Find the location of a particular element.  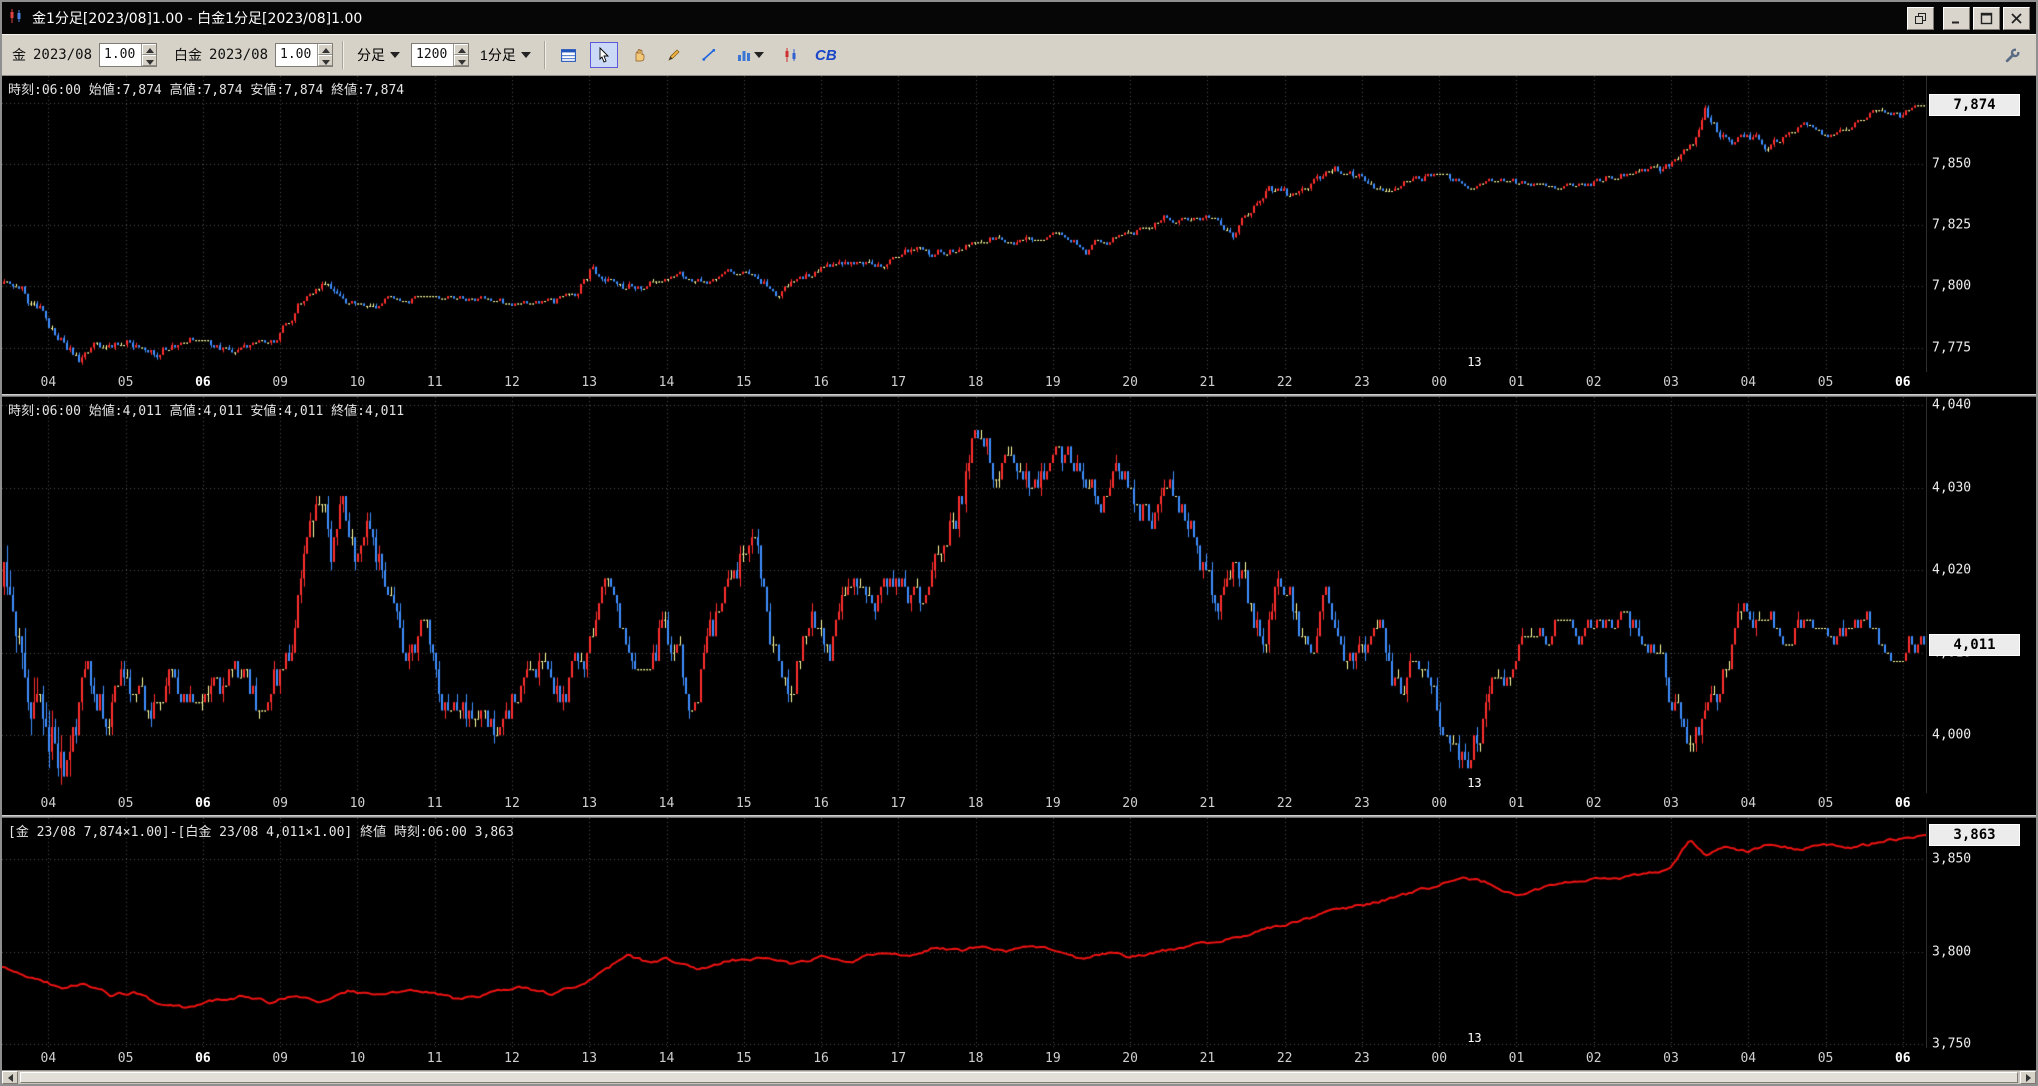

minimize-icon is located at coordinates (1955, 22).